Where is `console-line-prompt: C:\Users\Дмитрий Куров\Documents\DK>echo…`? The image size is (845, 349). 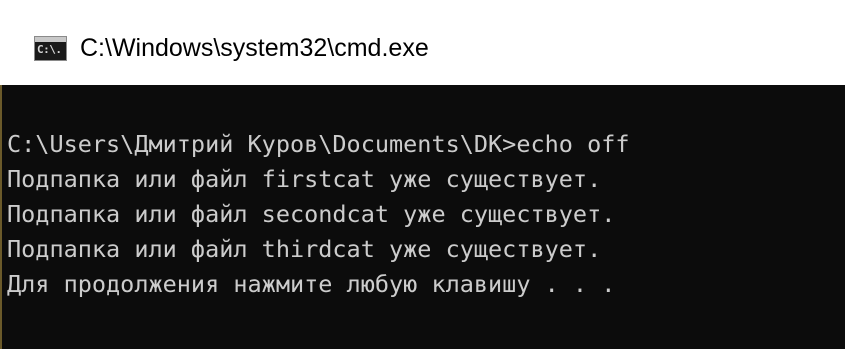
console-line-prompt: C:\Users\Дмитрий Куров\Documents\DK>echo… is located at coordinates (318, 144).